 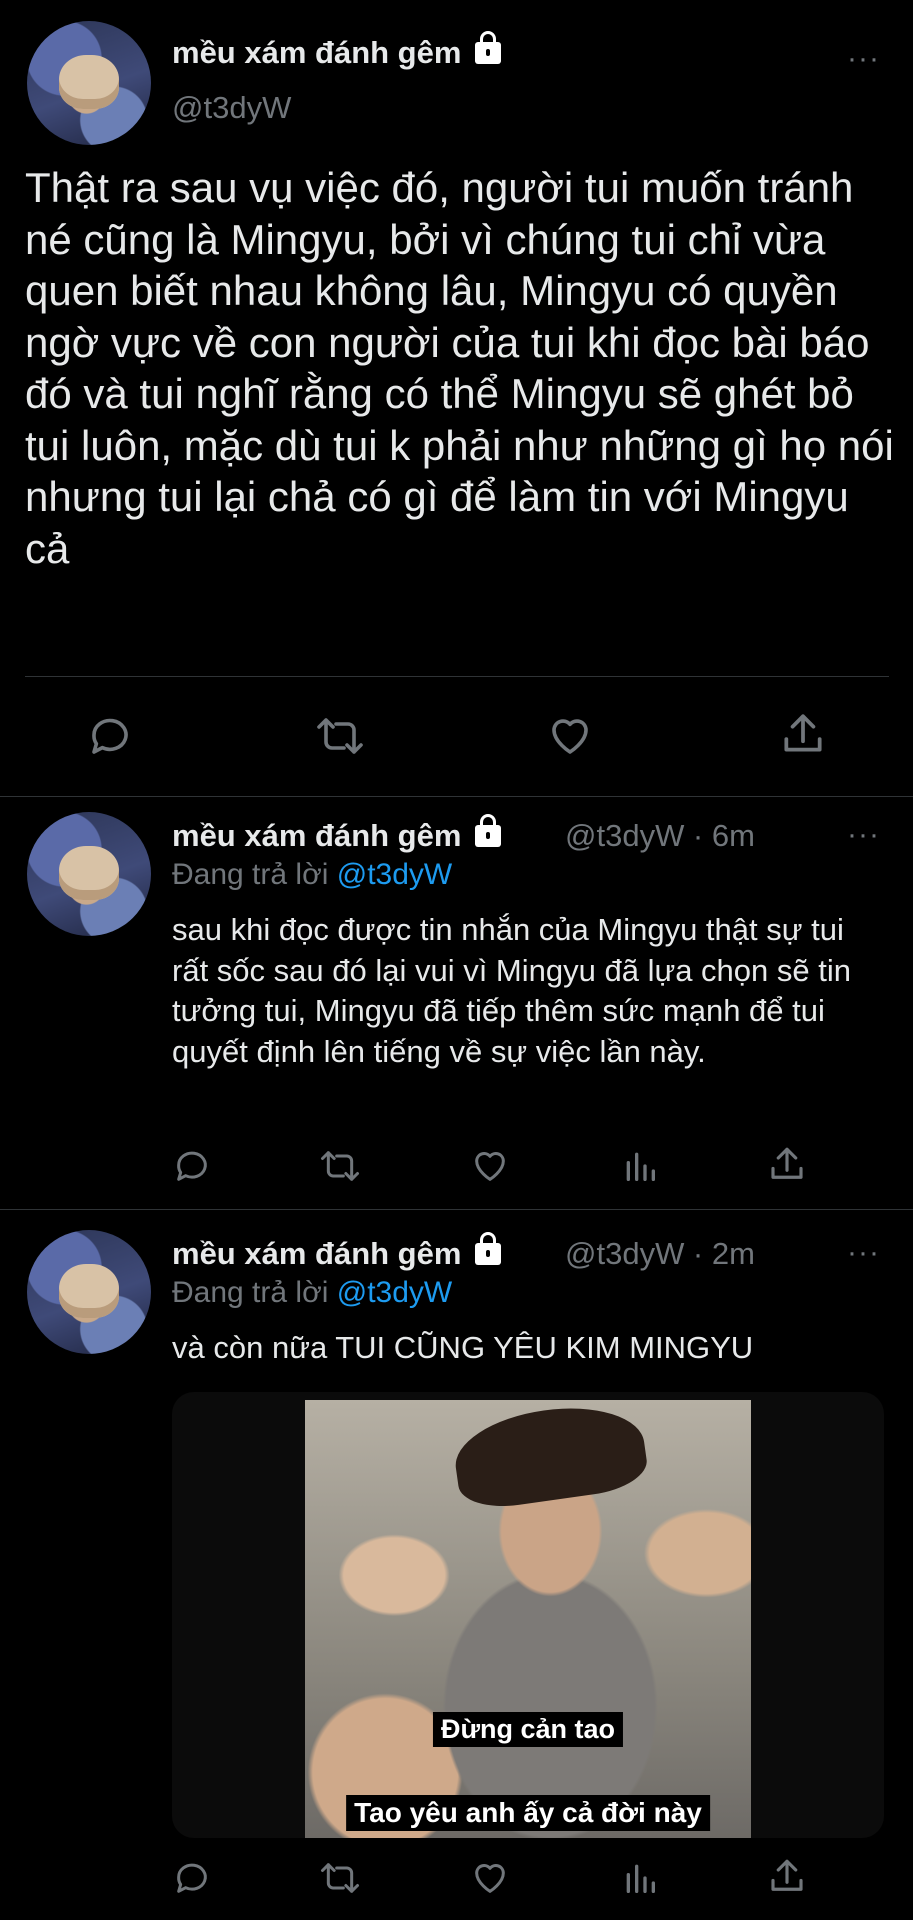 I want to click on image-hair-shape, so click(x=550, y=1456).